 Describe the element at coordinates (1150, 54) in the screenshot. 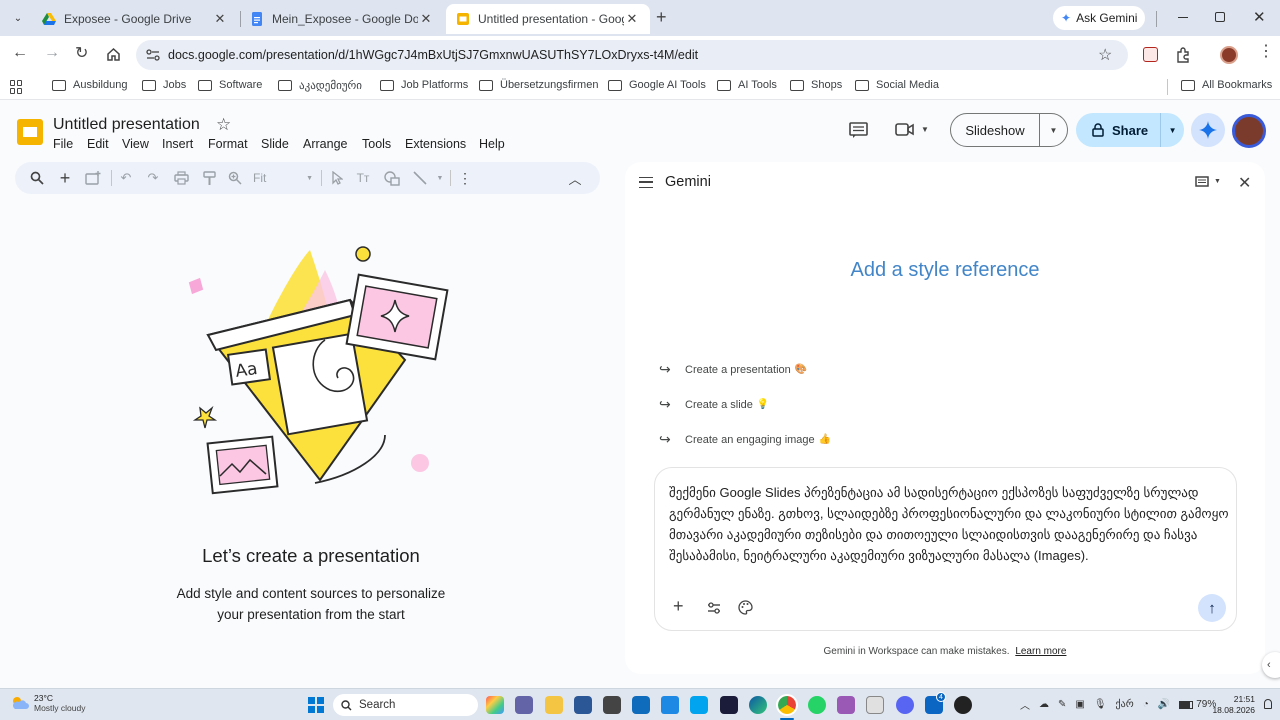

I see `downloads-icon` at that location.